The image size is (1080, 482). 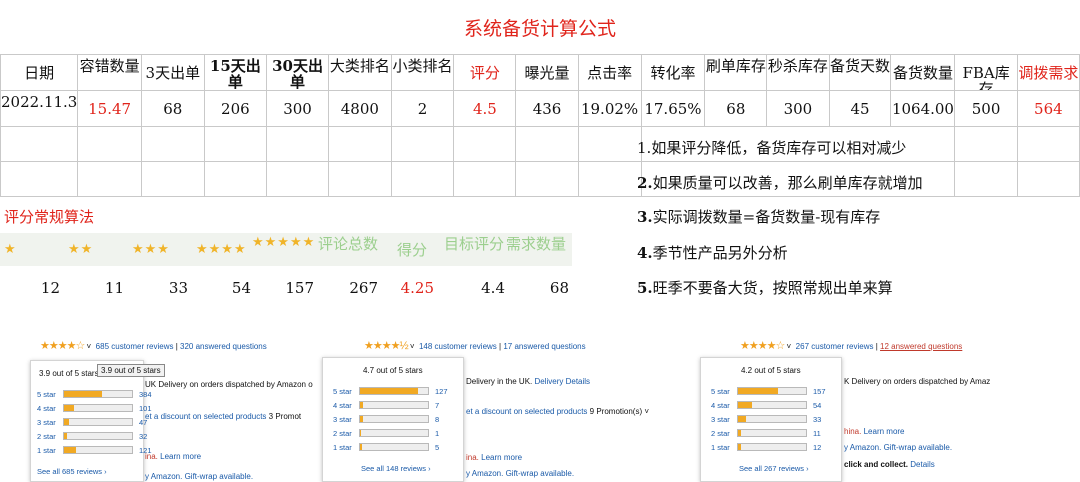 I want to click on histogram-row-3: 3 star 33, so click(x=771, y=419).